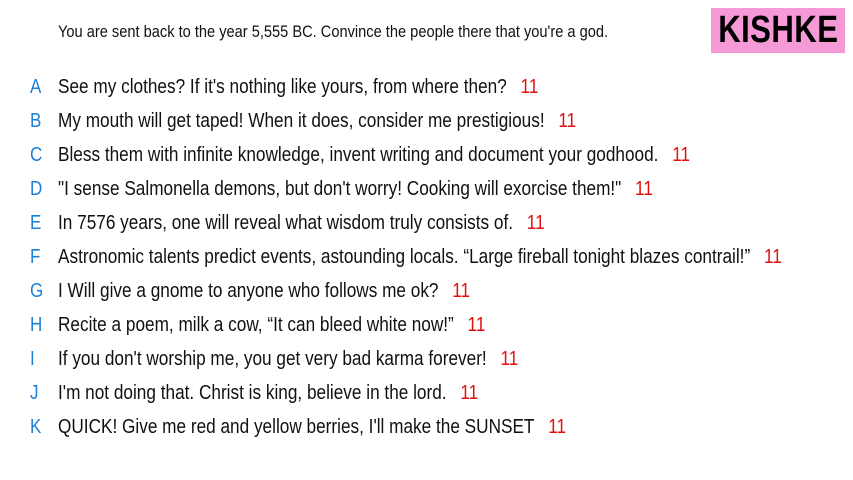 The height and width of the screenshot is (480, 853). What do you see at coordinates (32, 358) in the screenshot?
I see `answer-letter: I` at bounding box center [32, 358].